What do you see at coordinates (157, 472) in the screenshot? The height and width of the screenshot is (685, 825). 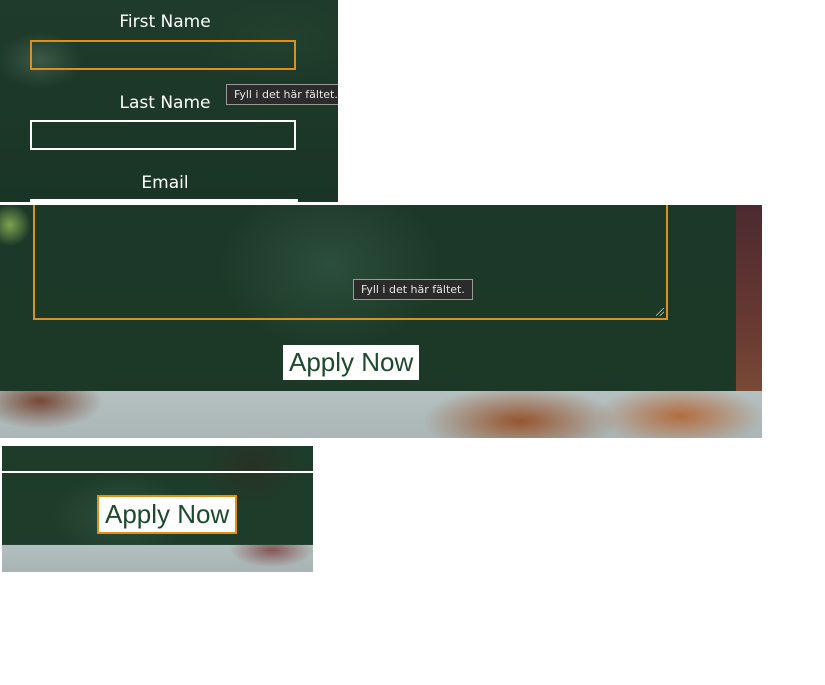 I see `input-bottom-border` at bounding box center [157, 472].